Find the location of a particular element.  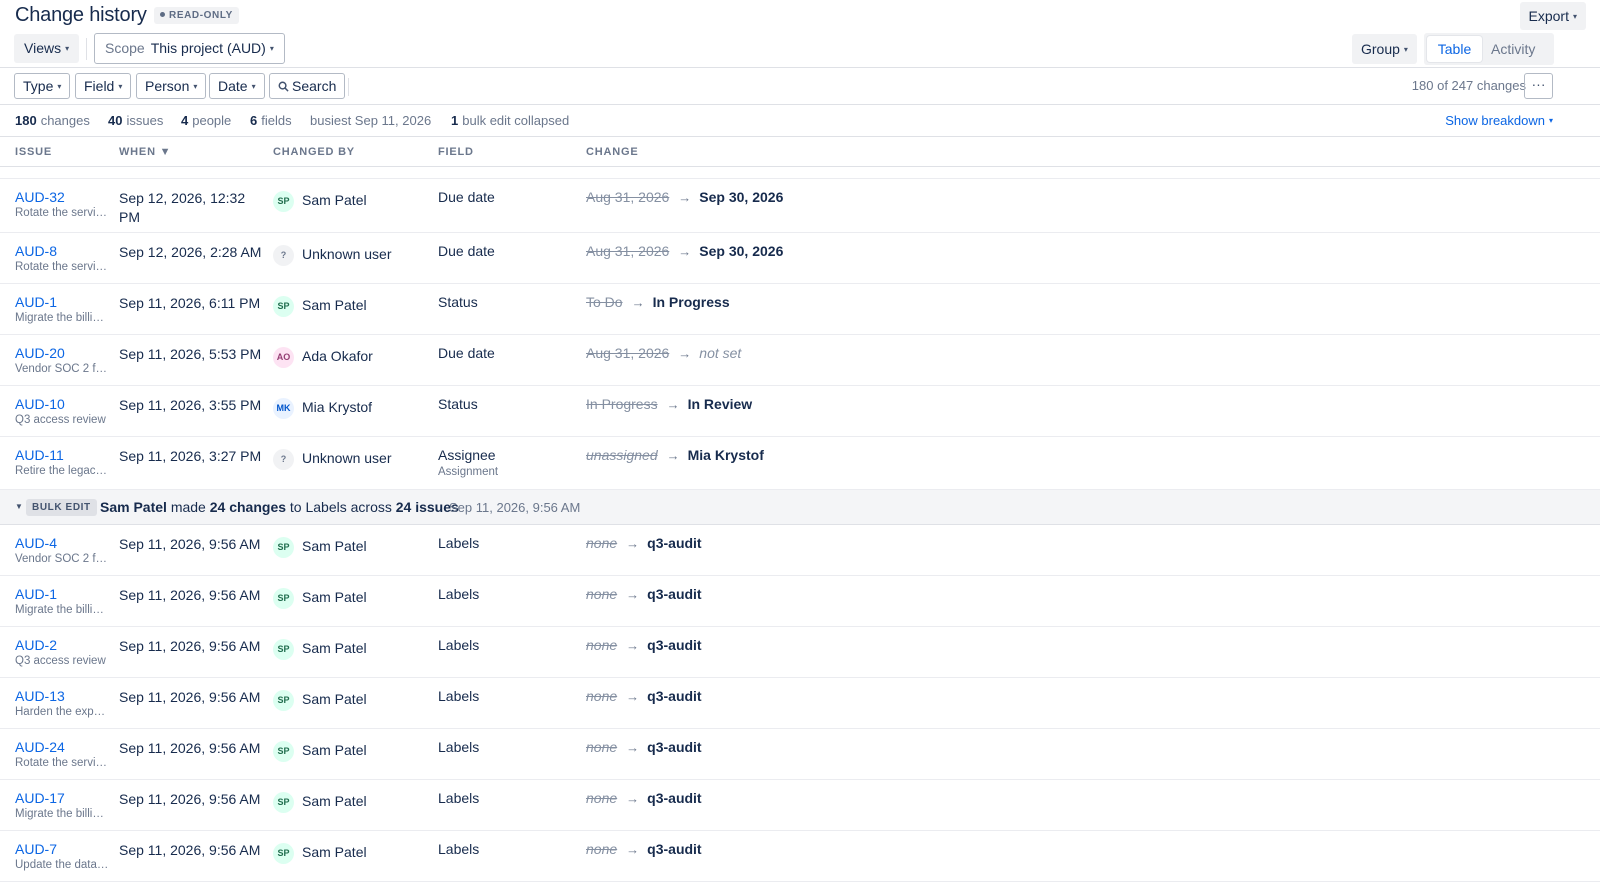

issue-summary: Retire the legacy exporter is located at coordinates (62, 471).